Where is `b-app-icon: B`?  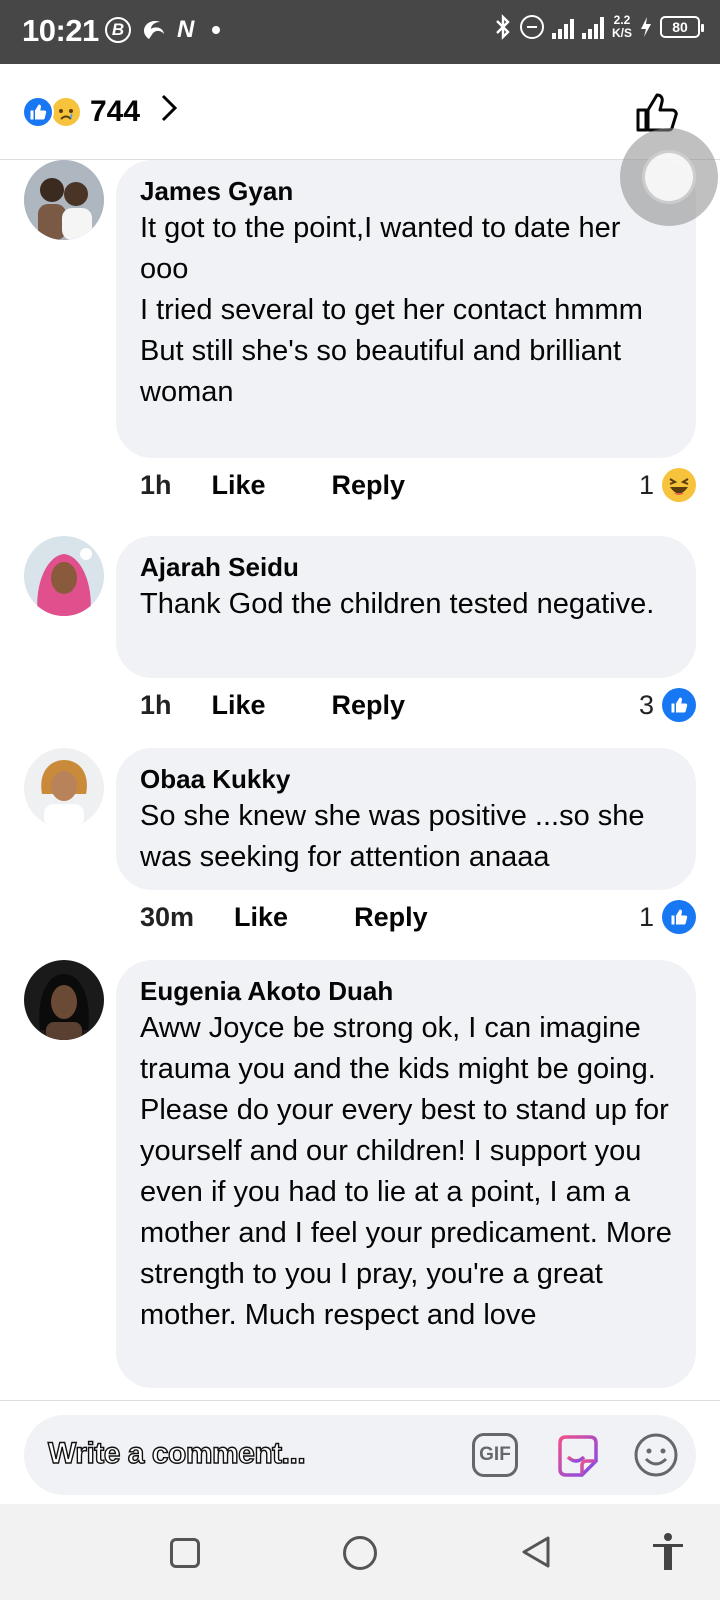 b-app-icon: B is located at coordinates (118, 30).